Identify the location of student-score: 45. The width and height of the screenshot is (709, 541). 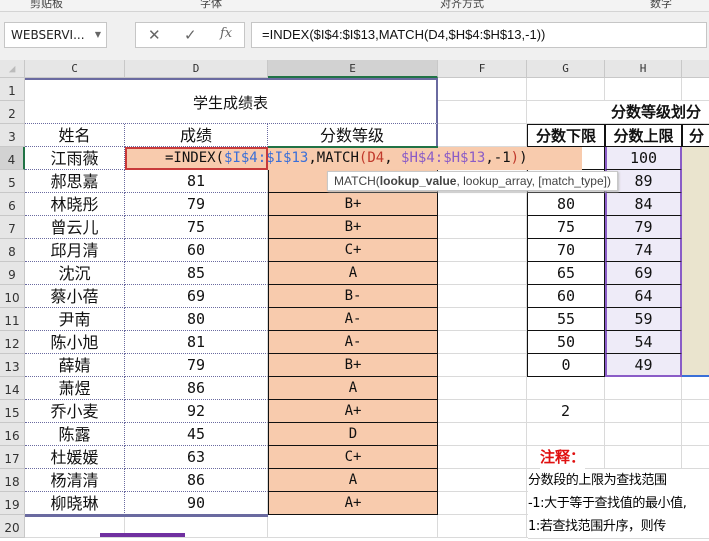
(196, 434).